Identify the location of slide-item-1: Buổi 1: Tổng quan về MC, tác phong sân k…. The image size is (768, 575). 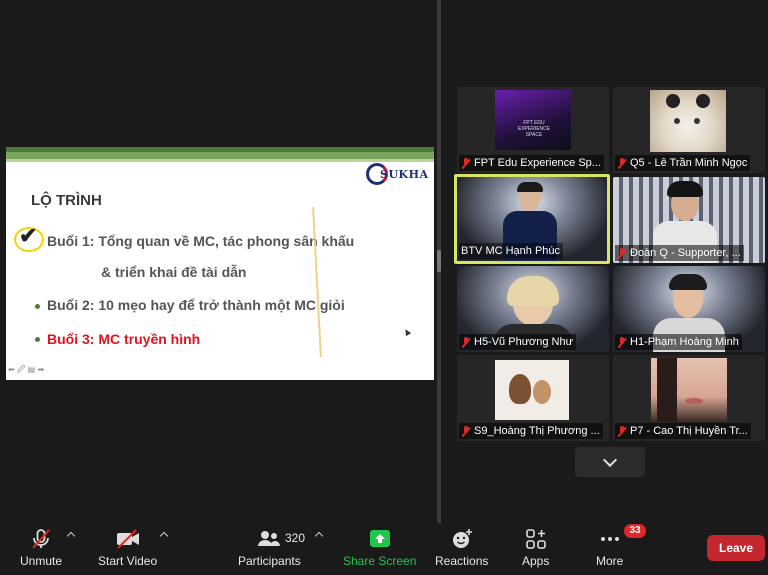
(201, 241).